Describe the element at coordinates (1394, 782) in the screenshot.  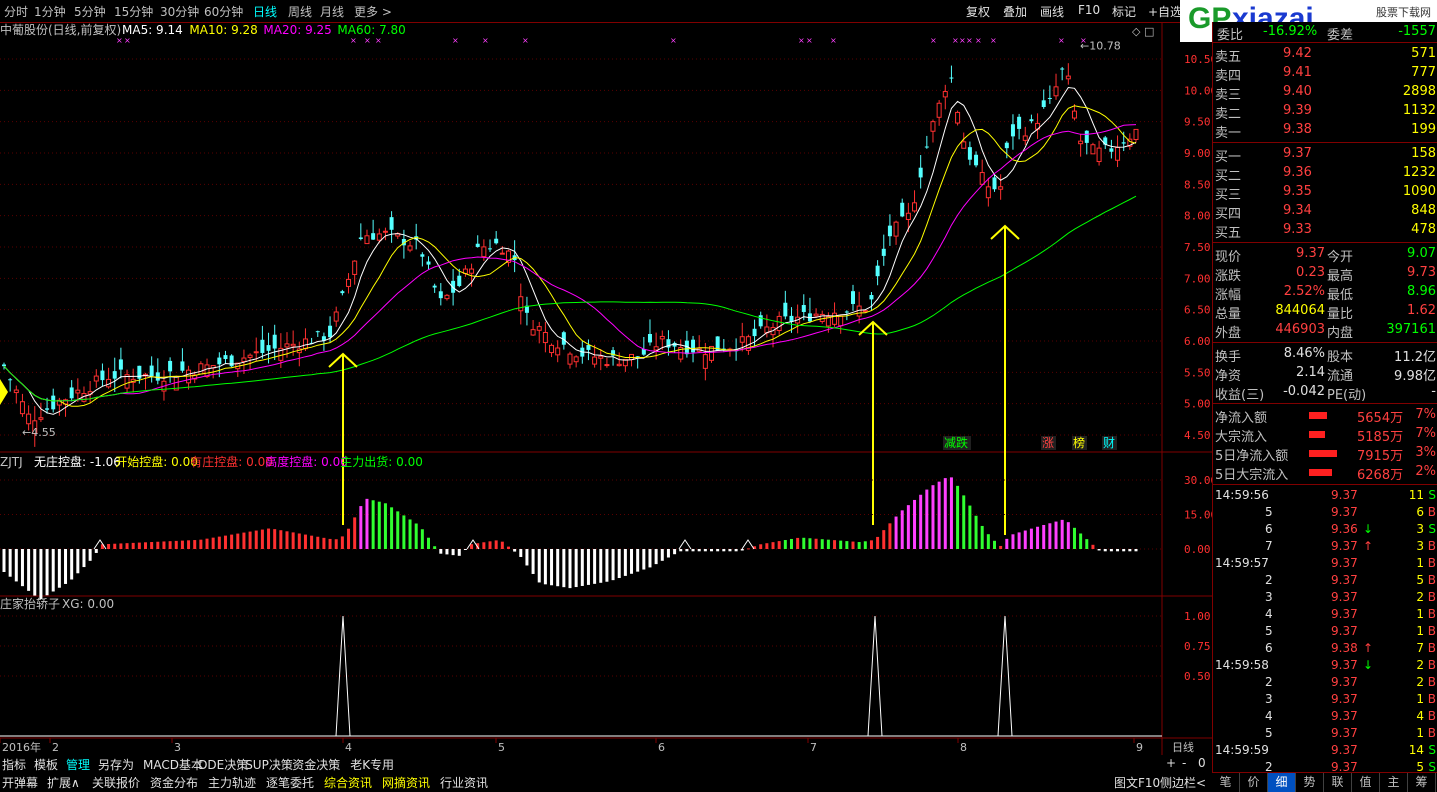
I see `side-tab-6: 主` at that location.